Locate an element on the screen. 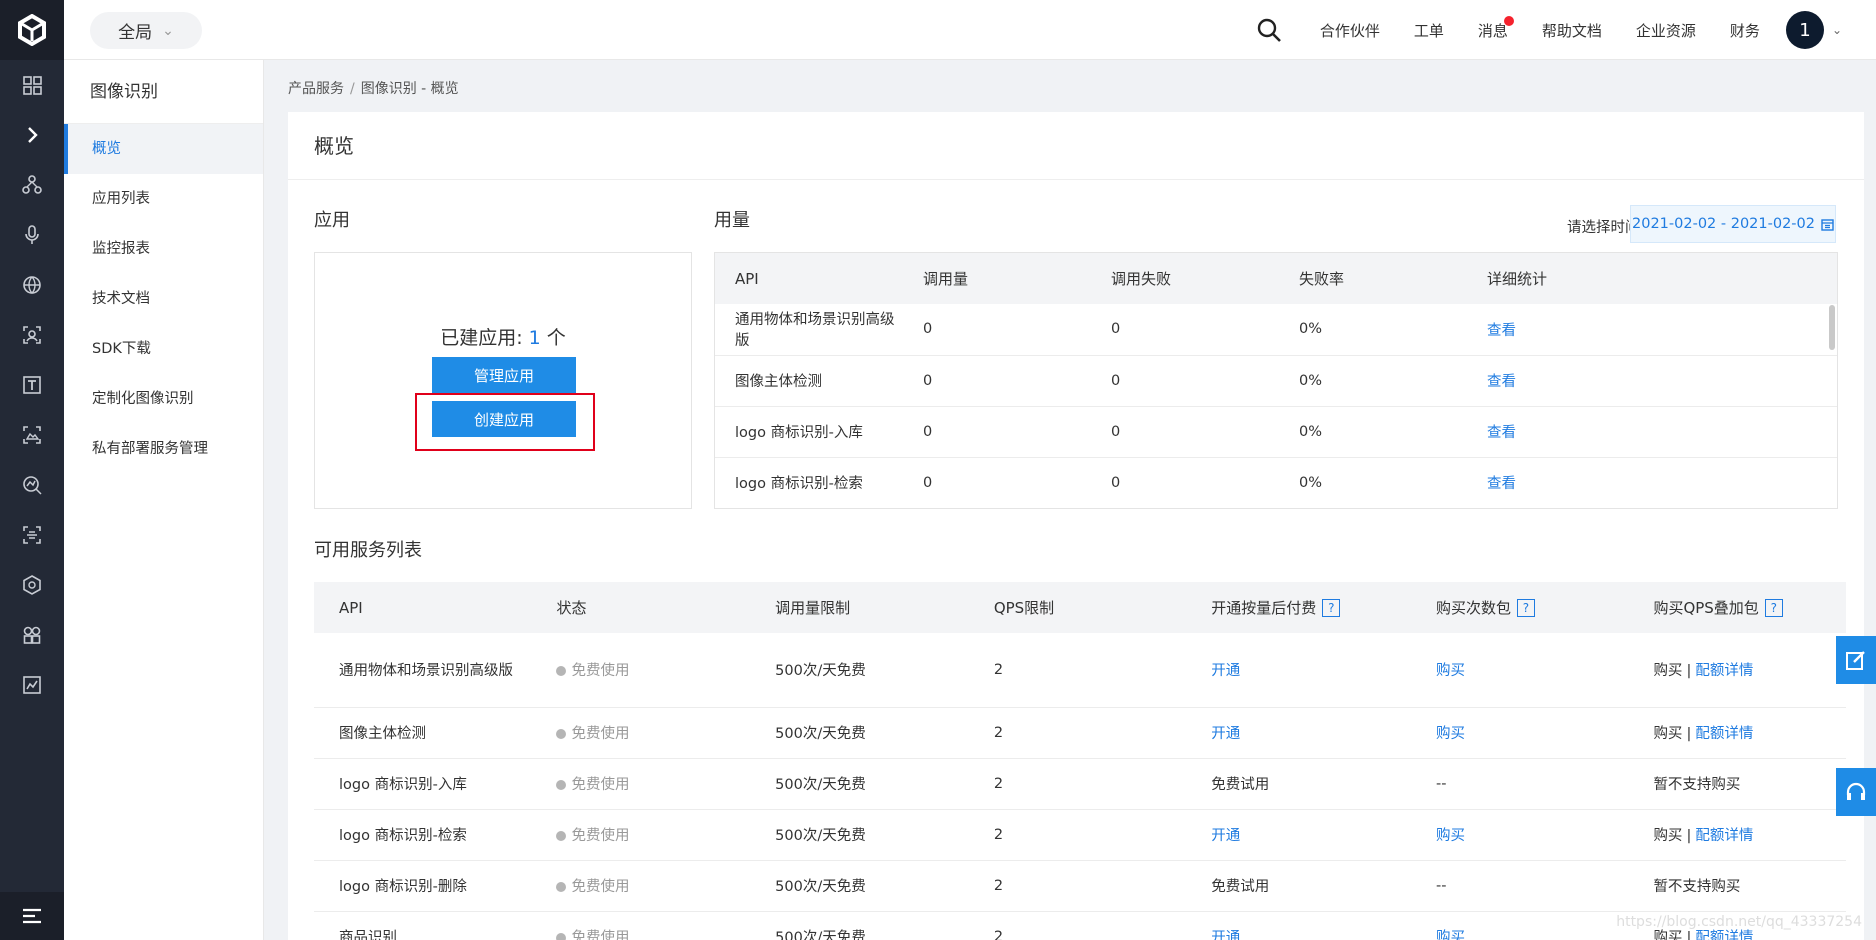 The image size is (1876, 940). sidebar-item: 私有部署服务管理 is located at coordinates (163, 449).